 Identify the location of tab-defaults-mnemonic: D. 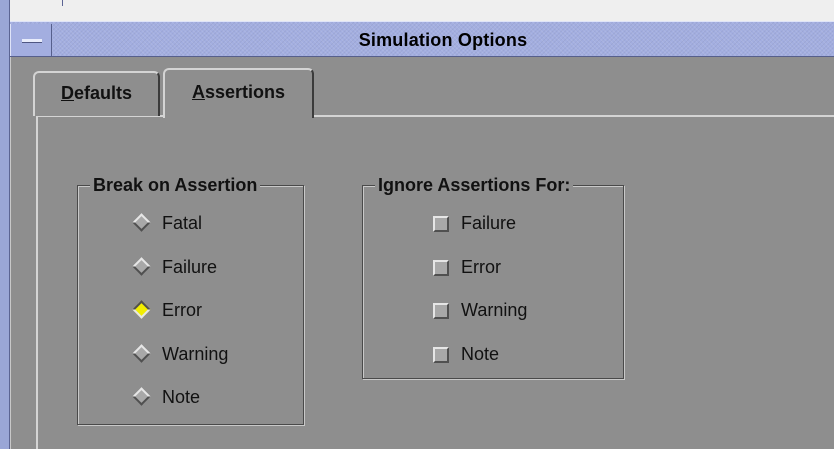
(67, 93).